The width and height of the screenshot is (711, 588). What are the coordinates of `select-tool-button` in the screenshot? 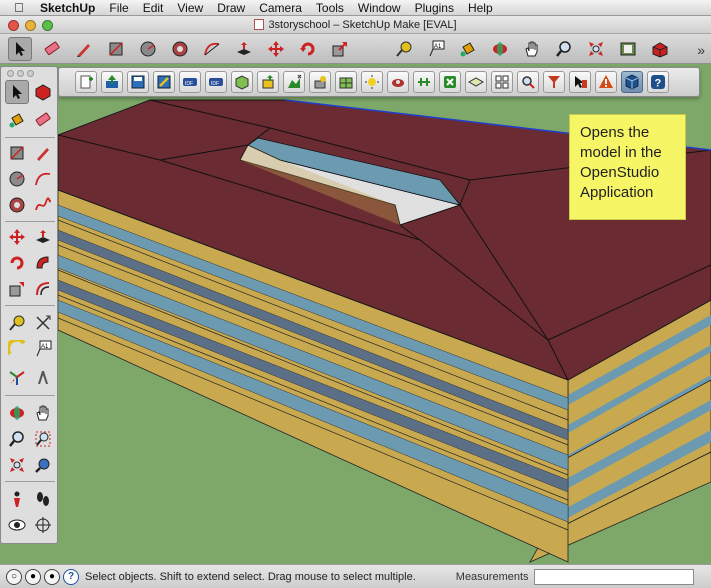 It's located at (20, 49).